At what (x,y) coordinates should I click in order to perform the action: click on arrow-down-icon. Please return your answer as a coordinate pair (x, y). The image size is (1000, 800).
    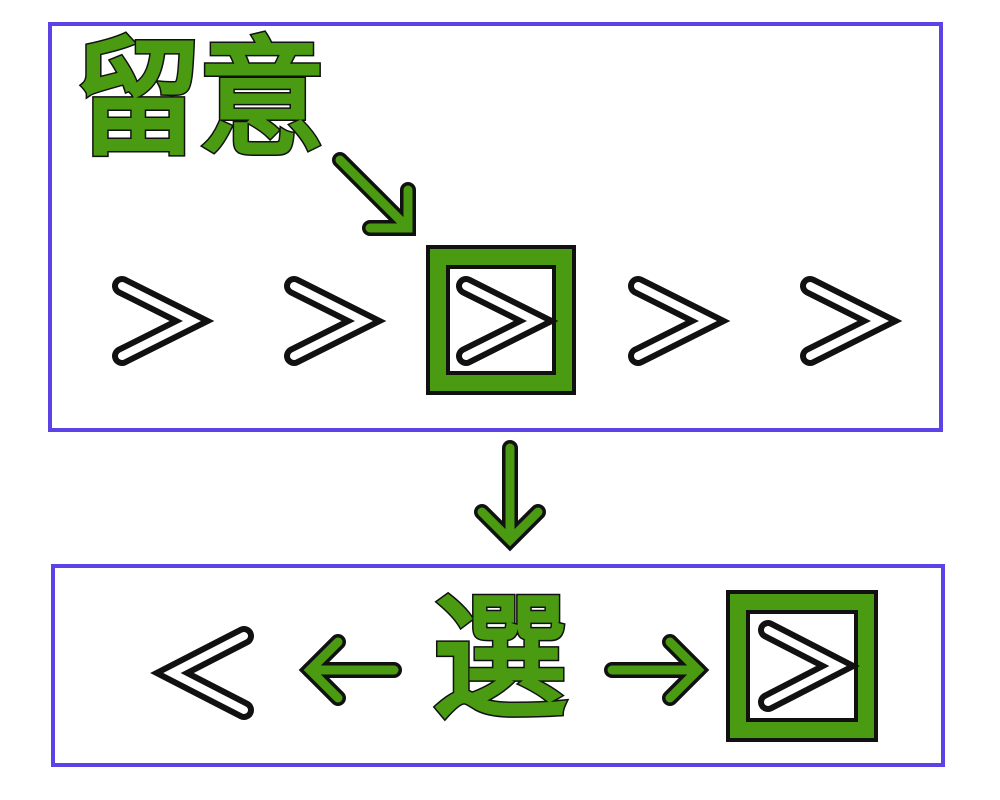
    Looking at the image, I should click on (510, 496).